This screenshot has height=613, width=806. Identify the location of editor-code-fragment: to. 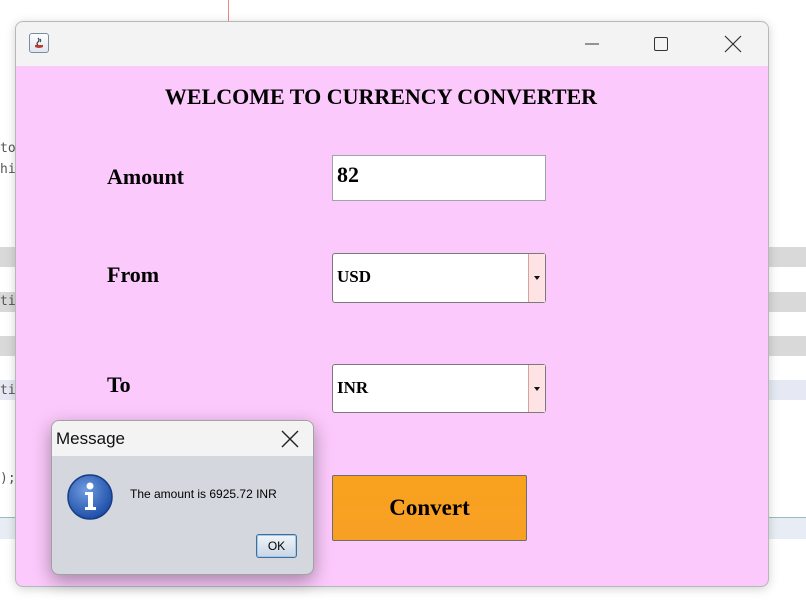
(8, 148).